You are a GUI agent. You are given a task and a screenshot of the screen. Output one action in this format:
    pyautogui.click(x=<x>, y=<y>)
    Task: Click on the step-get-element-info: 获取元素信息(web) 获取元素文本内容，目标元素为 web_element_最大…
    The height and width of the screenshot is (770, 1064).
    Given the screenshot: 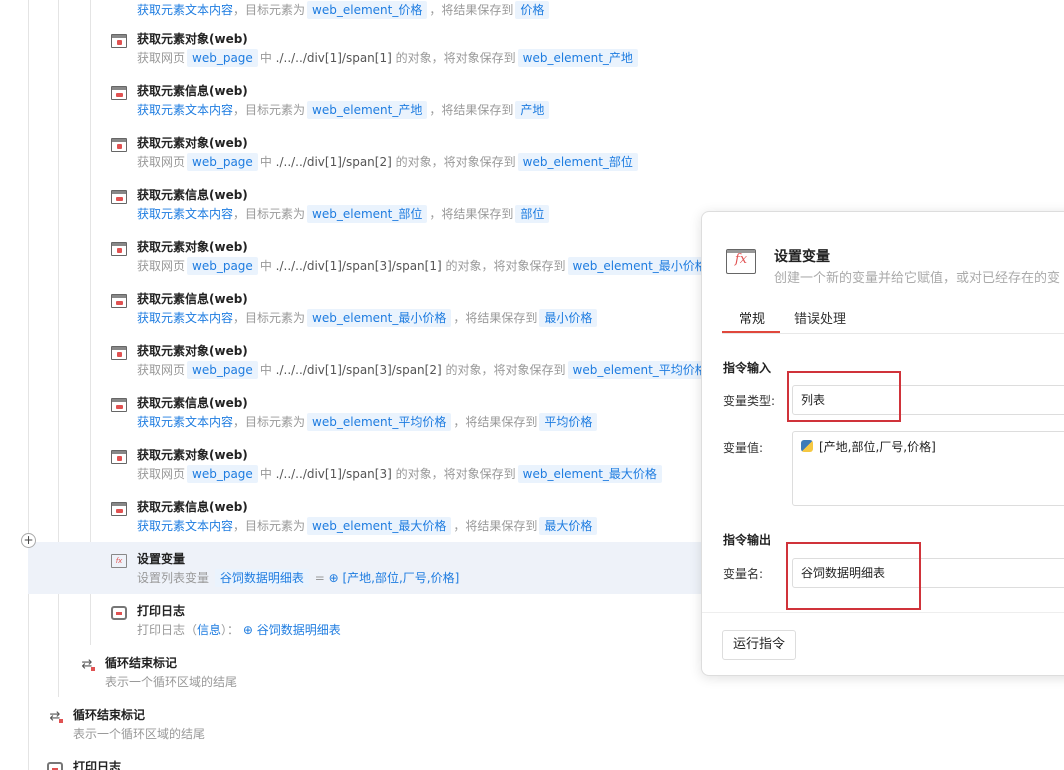 What is the action you would take?
    pyautogui.click(x=406, y=522)
    